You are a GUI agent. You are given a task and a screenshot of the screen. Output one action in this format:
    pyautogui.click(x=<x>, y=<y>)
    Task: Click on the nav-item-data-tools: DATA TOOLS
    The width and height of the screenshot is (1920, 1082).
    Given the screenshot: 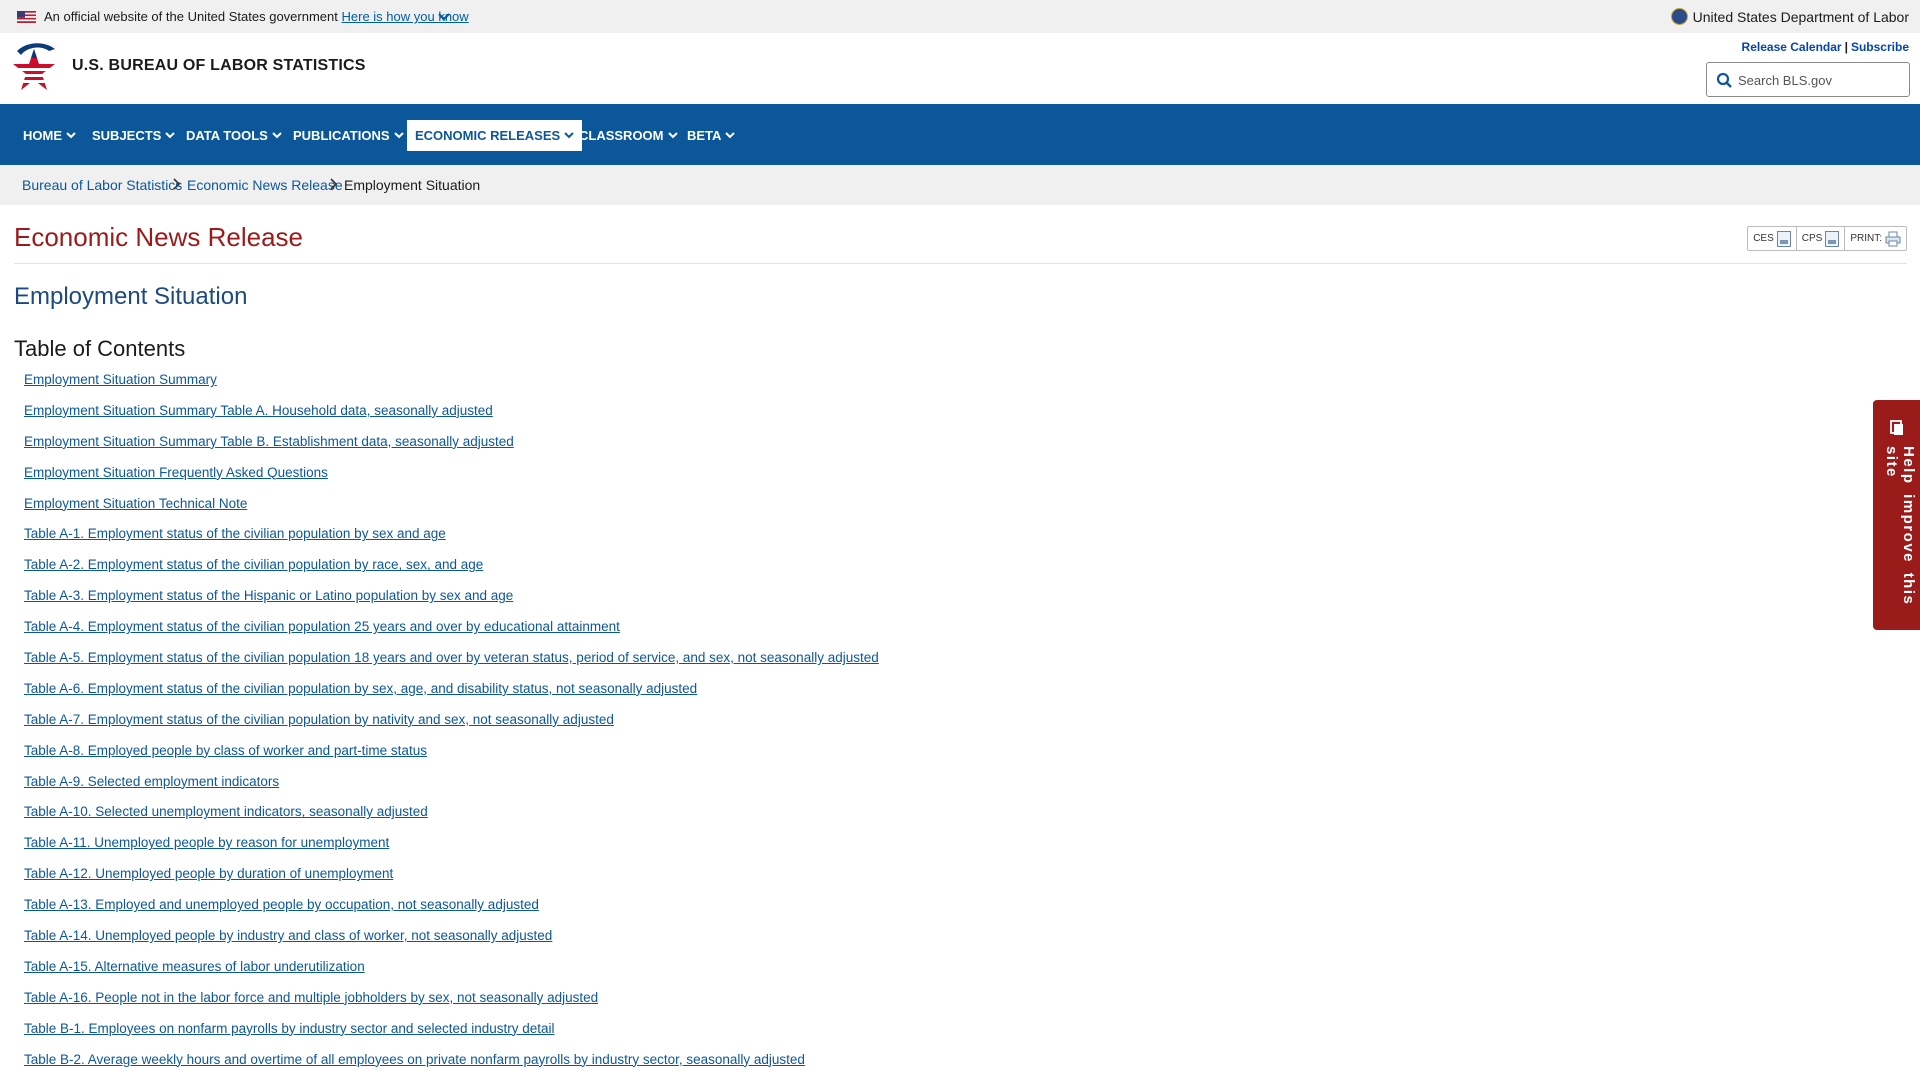 What is the action you would take?
    pyautogui.click(x=234, y=135)
    